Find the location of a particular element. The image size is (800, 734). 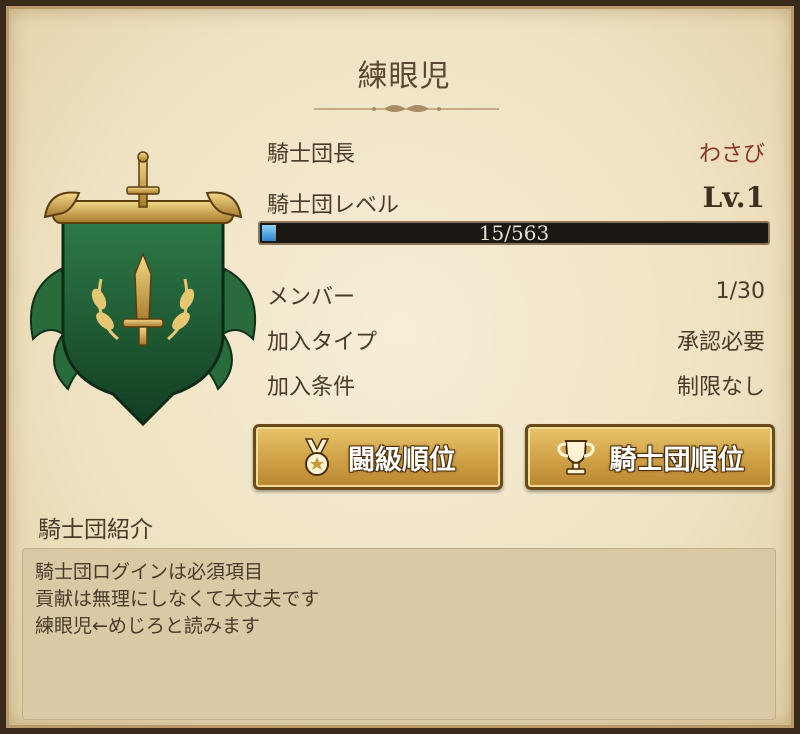

members-value: 1/30 is located at coordinates (740, 291).